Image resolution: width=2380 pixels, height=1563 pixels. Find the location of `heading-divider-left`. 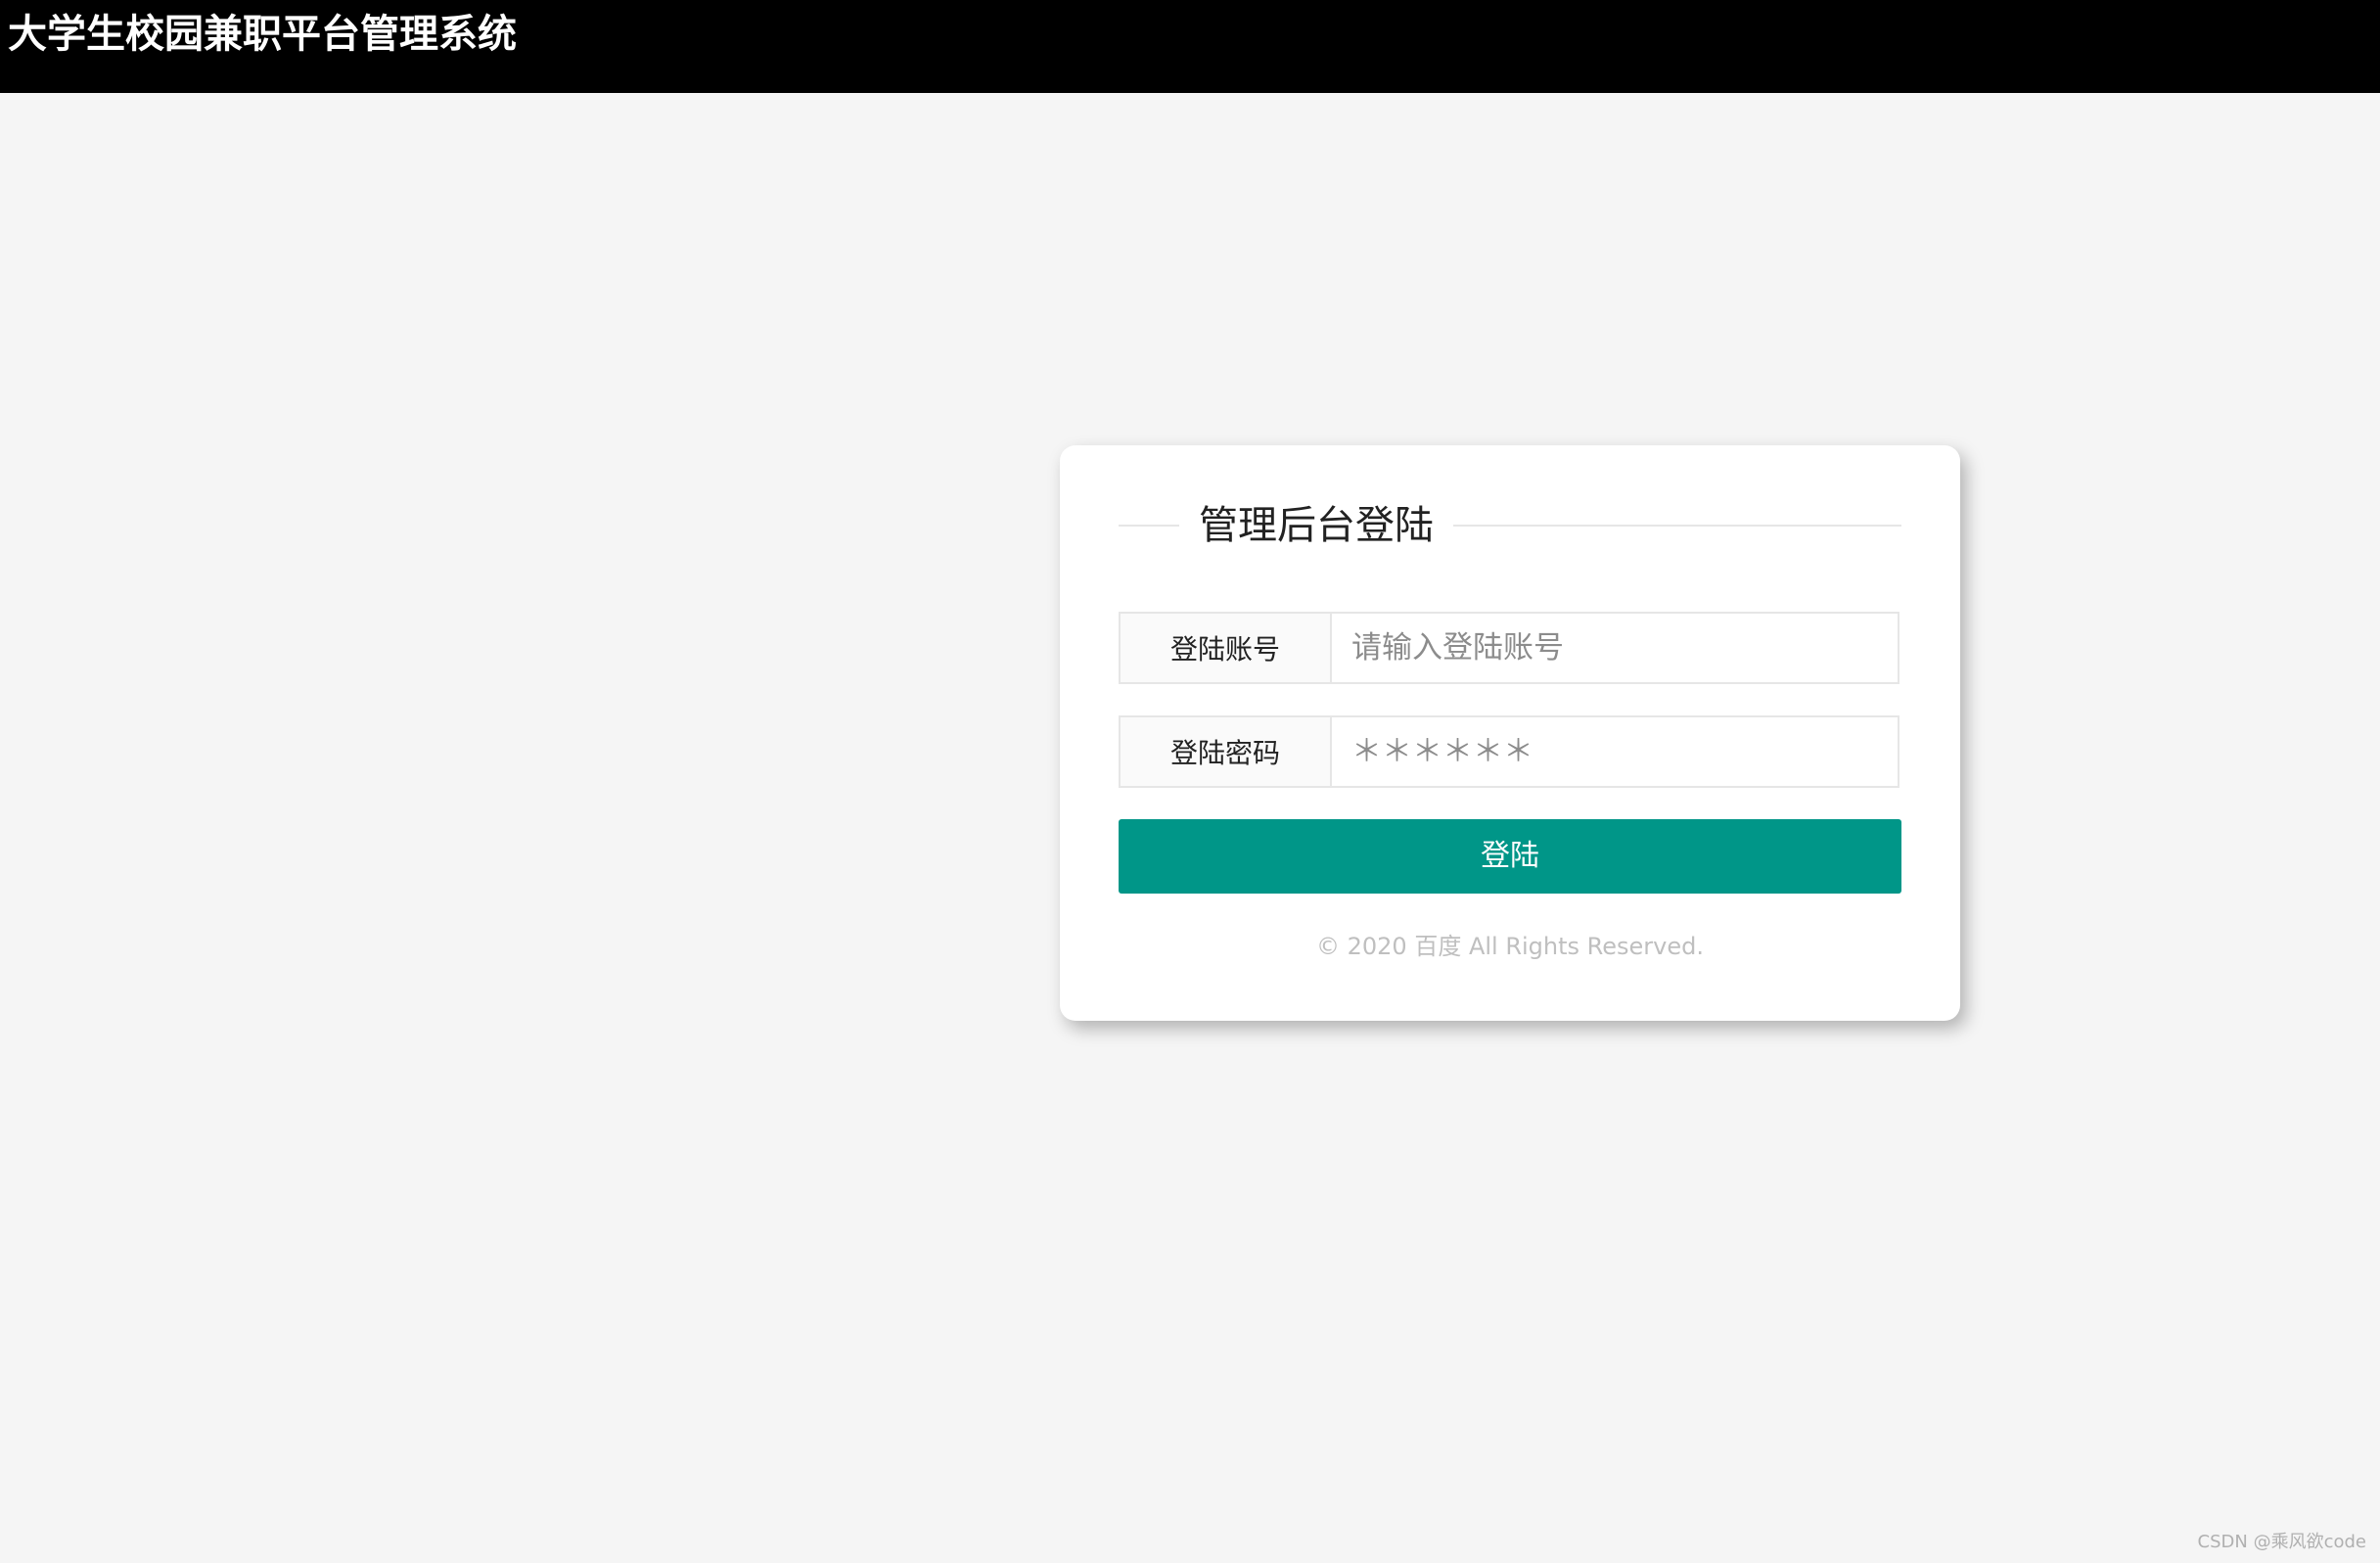

heading-divider-left is located at coordinates (1149, 526).